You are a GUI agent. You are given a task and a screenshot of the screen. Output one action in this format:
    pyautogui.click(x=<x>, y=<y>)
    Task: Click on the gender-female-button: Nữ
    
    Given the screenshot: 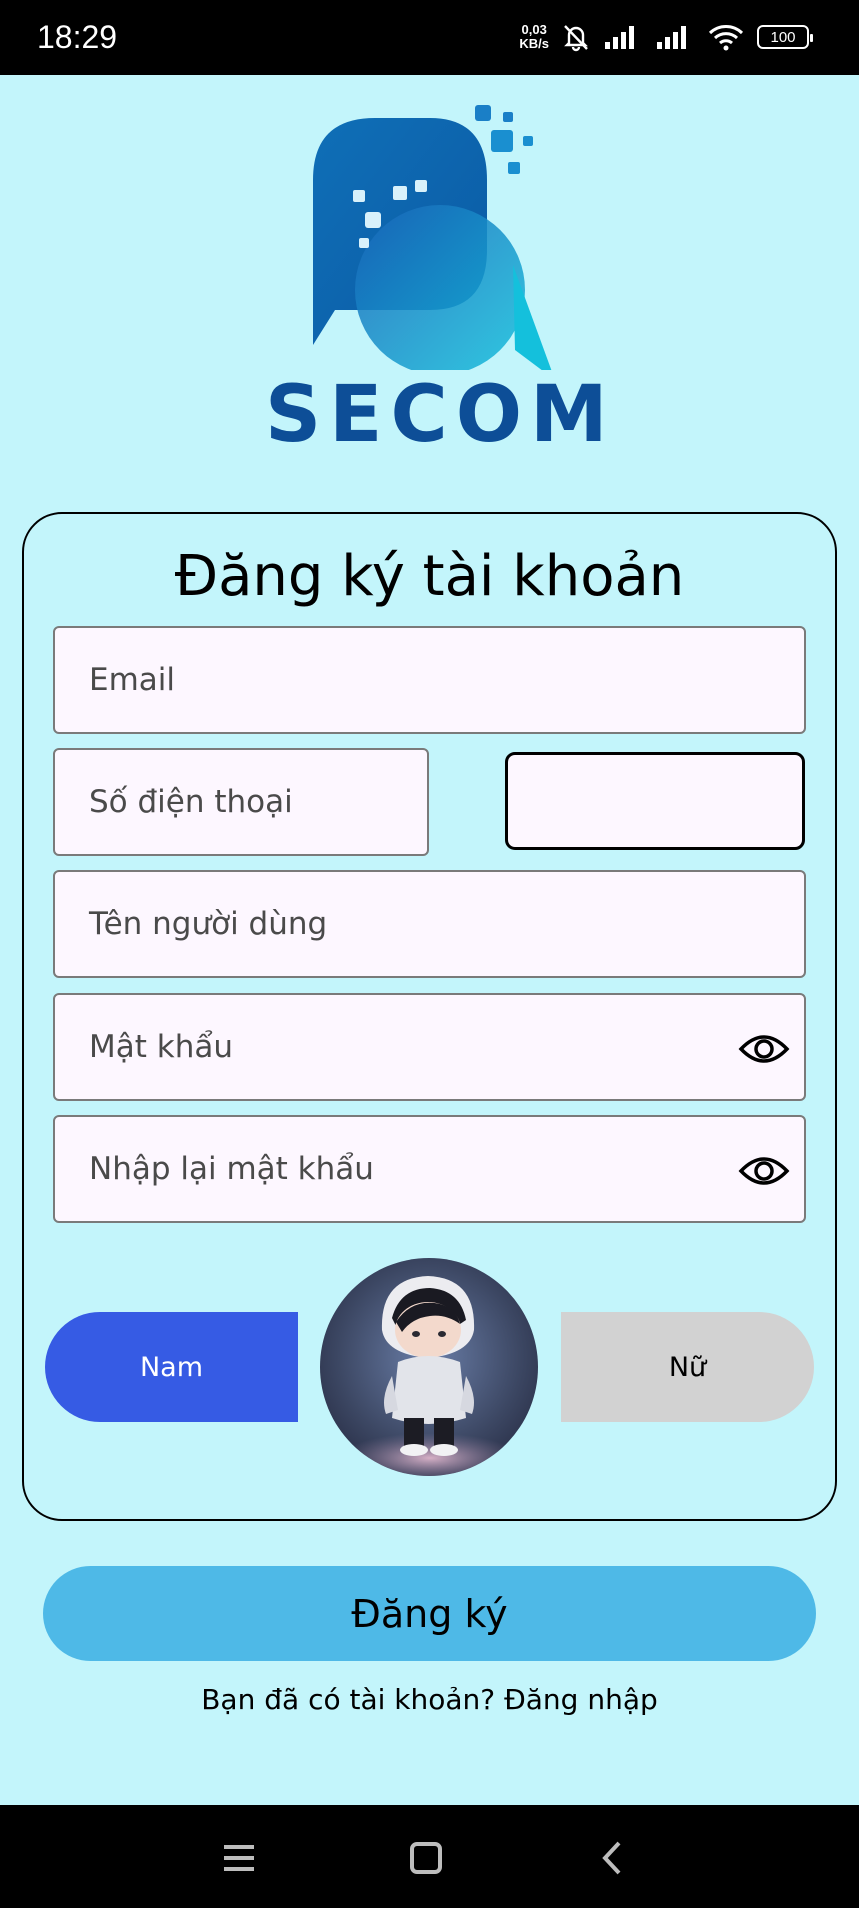 What is the action you would take?
    pyautogui.click(x=687, y=1367)
    